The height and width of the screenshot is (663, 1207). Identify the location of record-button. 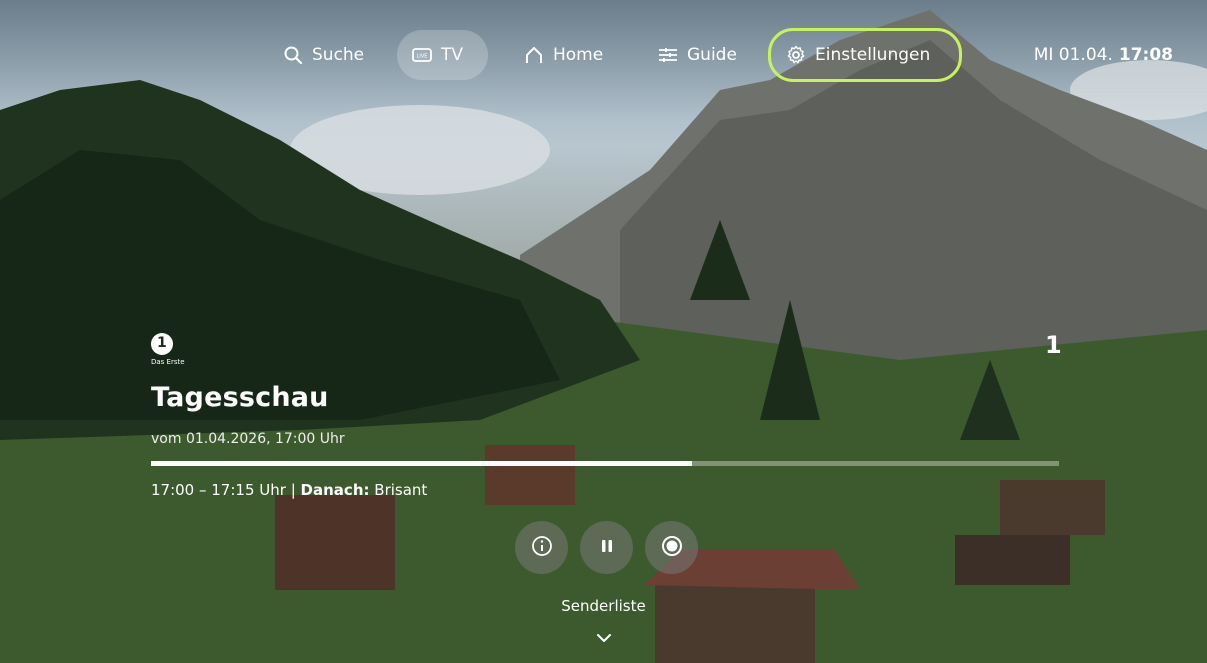
(671, 547).